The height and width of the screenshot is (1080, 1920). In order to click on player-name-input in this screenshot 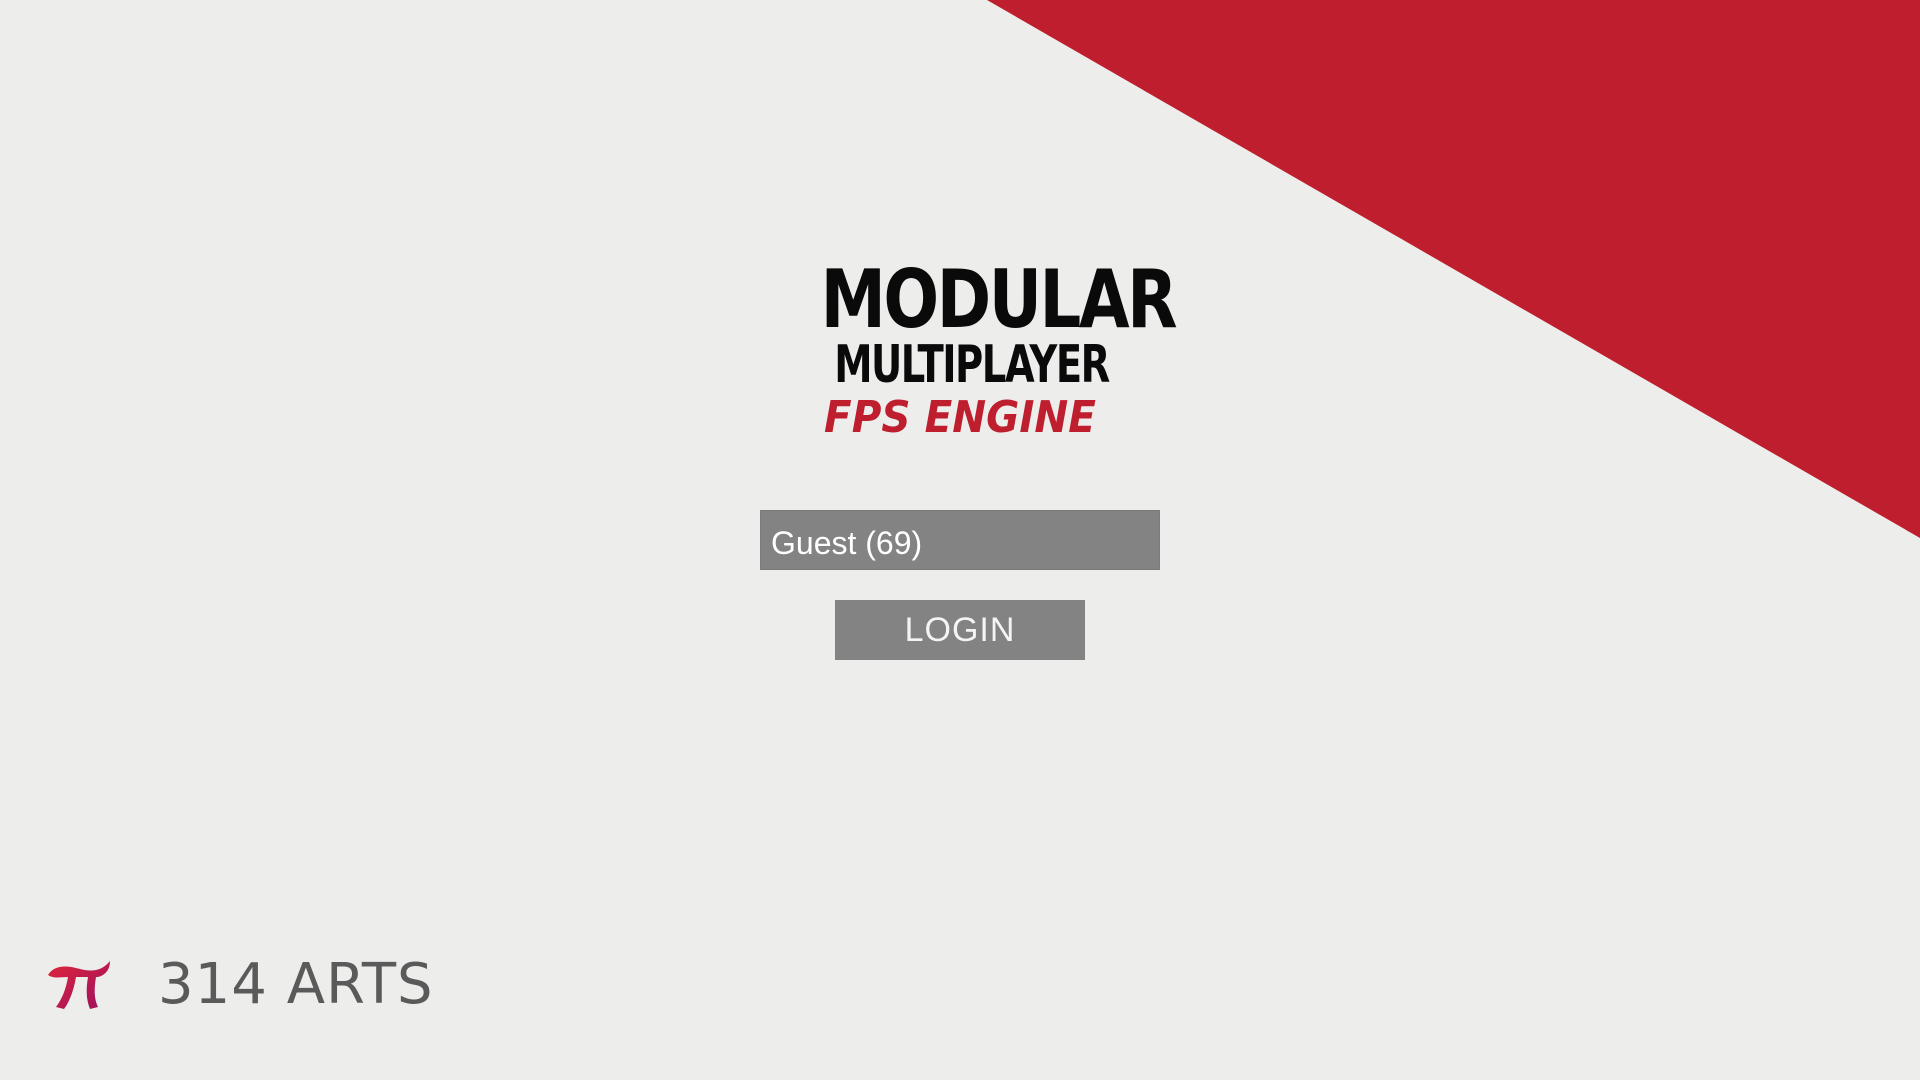, I will do `click(960, 540)`.